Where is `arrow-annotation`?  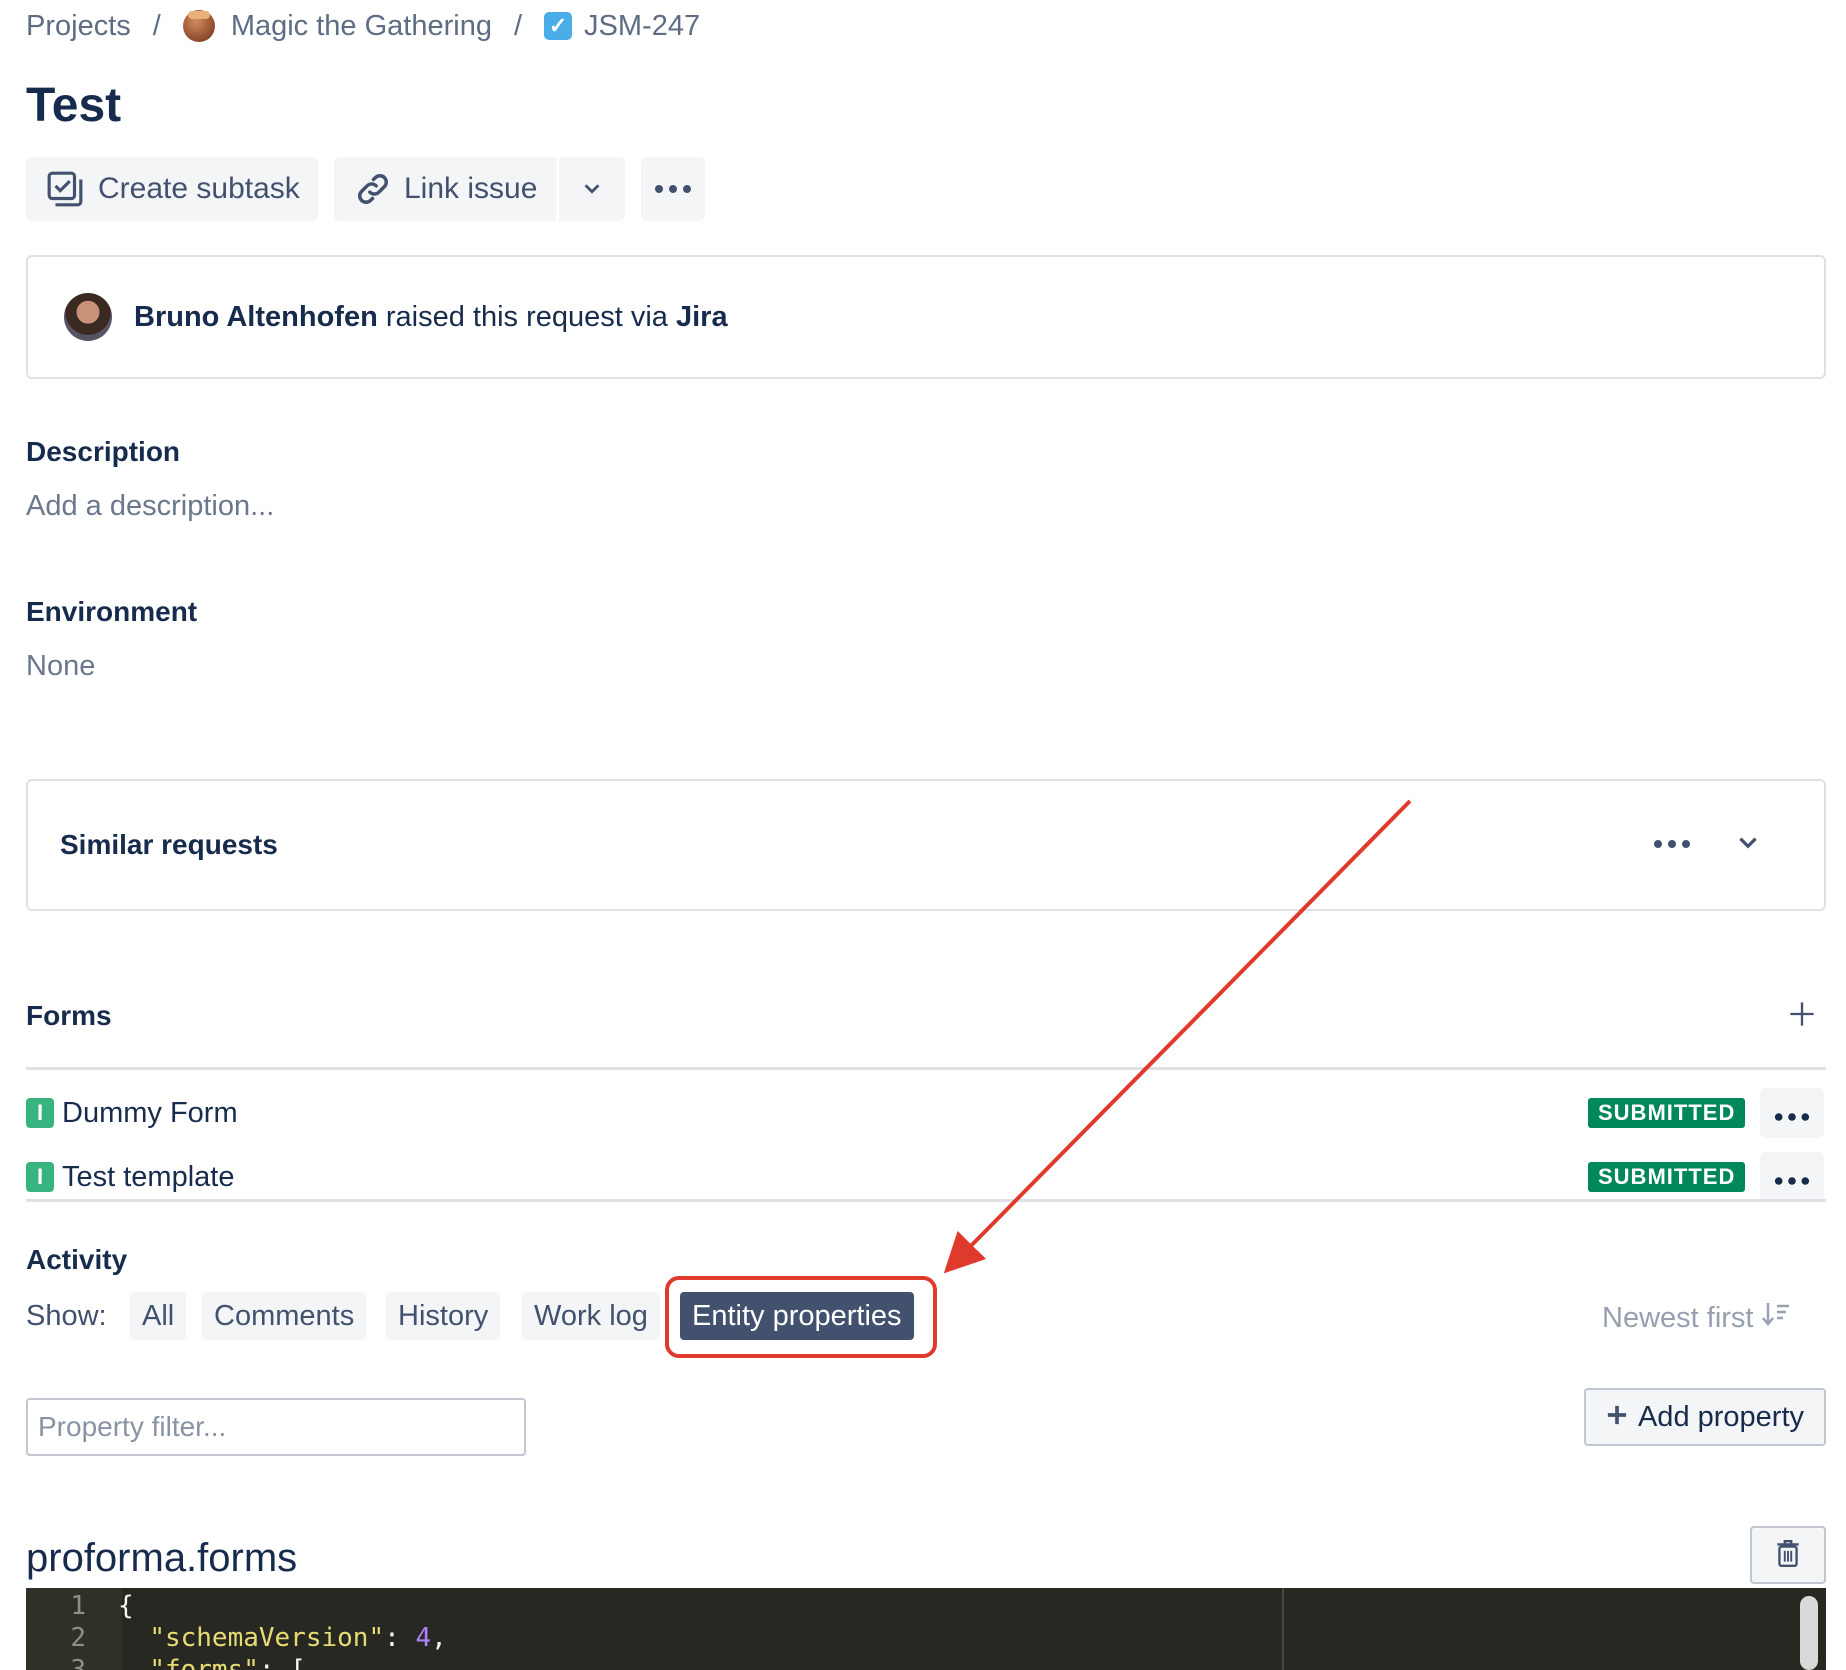 arrow-annotation is located at coordinates (1177, 1036).